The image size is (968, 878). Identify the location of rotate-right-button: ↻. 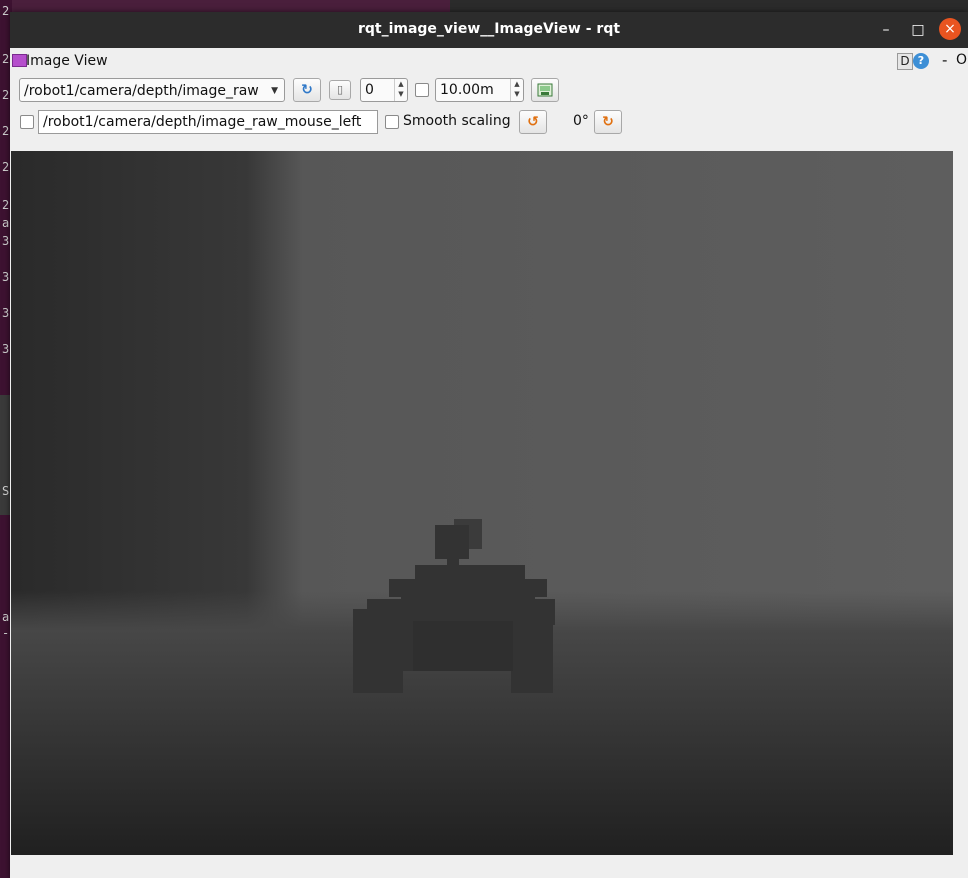
(608, 122).